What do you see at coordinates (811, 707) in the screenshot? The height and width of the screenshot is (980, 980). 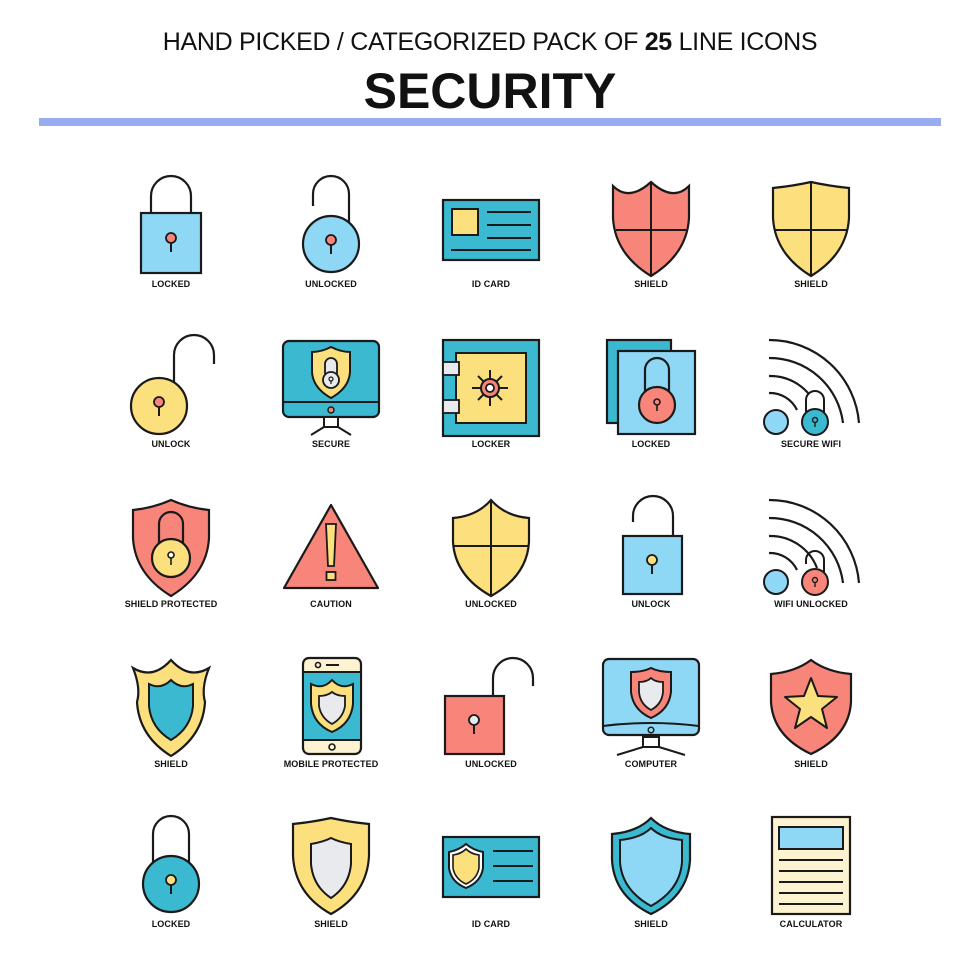 I see `shield-star-icon` at bounding box center [811, 707].